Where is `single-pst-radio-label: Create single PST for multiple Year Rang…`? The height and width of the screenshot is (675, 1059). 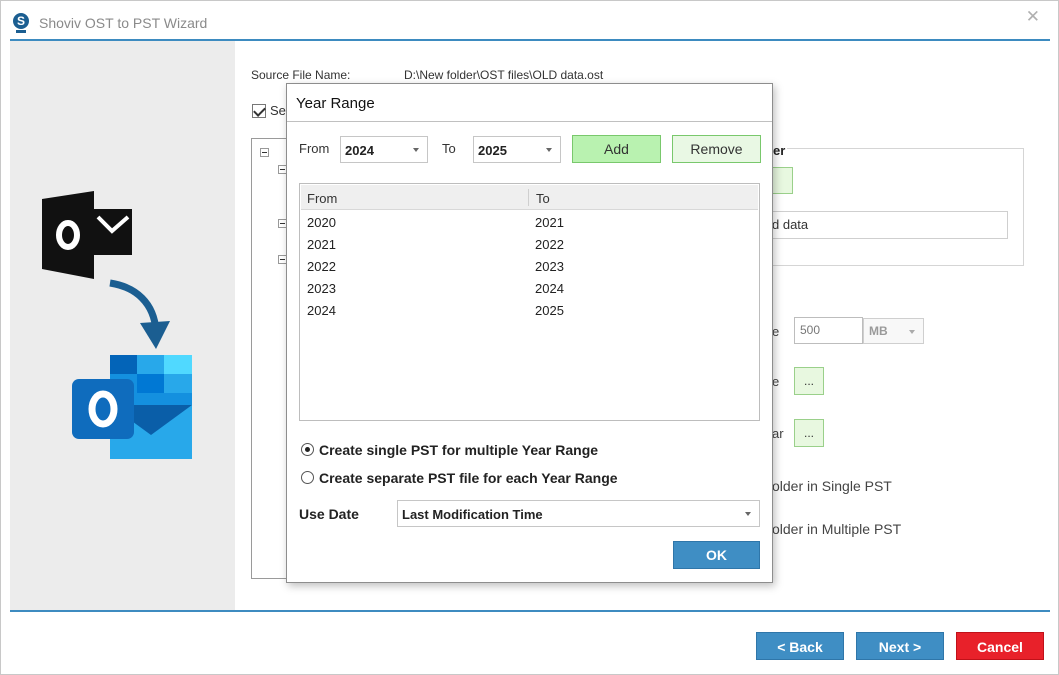 single-pst-radio-label: Create single PST for multiple Year Rang… is located at coordinates (458, 450).